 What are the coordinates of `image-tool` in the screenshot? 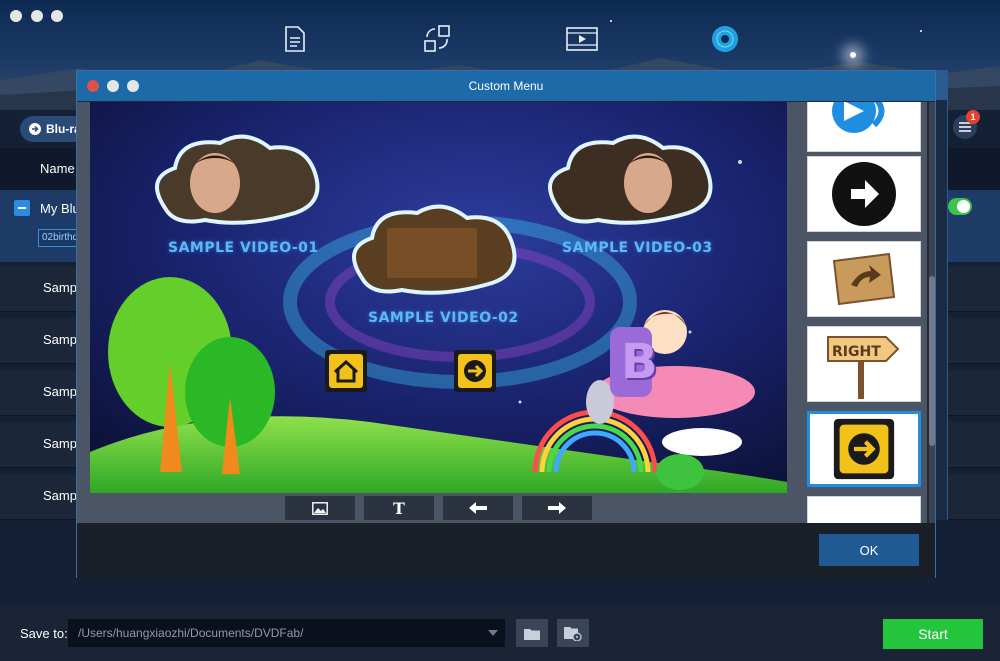 It's located at (320, 508).